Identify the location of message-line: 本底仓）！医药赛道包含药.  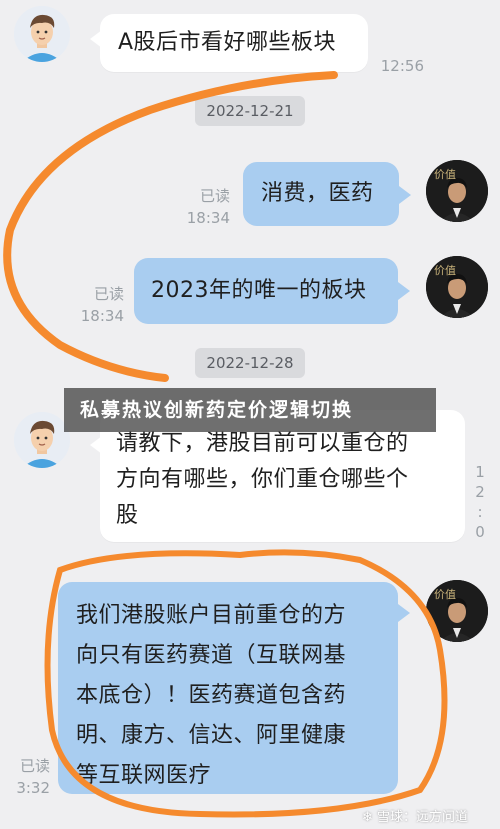
(211, 695).